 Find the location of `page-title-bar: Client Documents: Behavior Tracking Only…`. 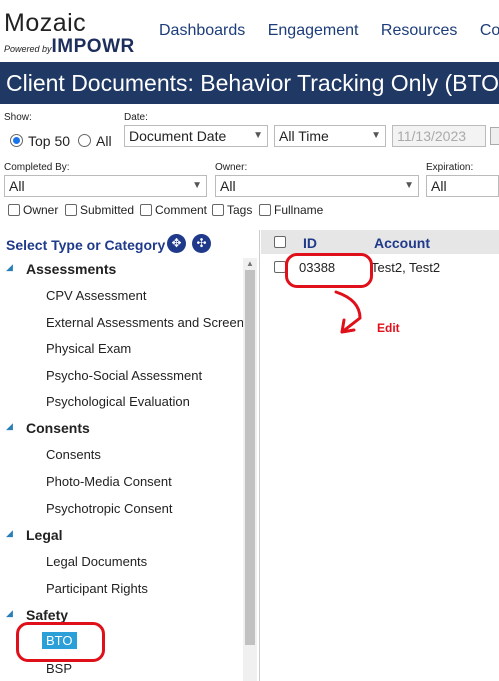

page-title-bar: Client Documents: Behavior Tracking Only… is located at coordinates (249, 83).